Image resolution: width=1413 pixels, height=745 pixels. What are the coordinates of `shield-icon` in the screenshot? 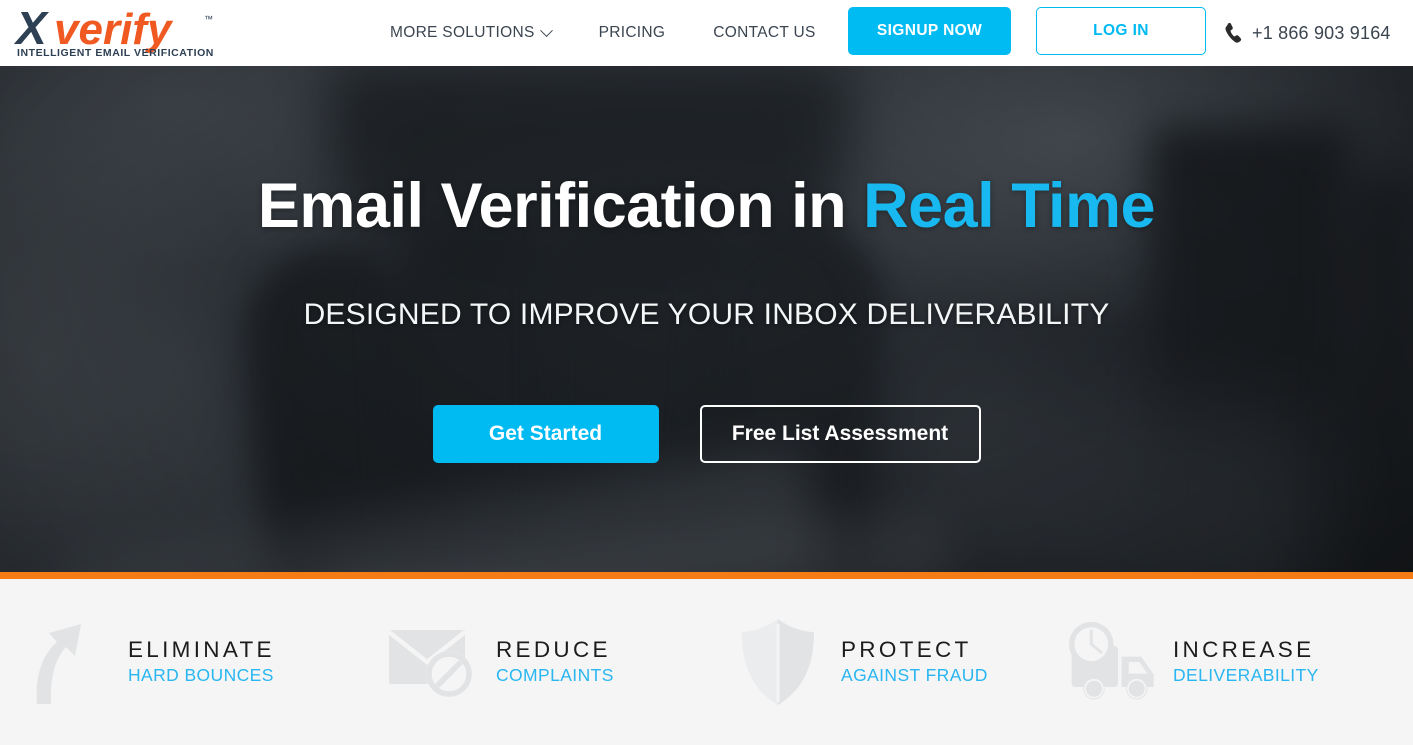 It's located at (778, 662).